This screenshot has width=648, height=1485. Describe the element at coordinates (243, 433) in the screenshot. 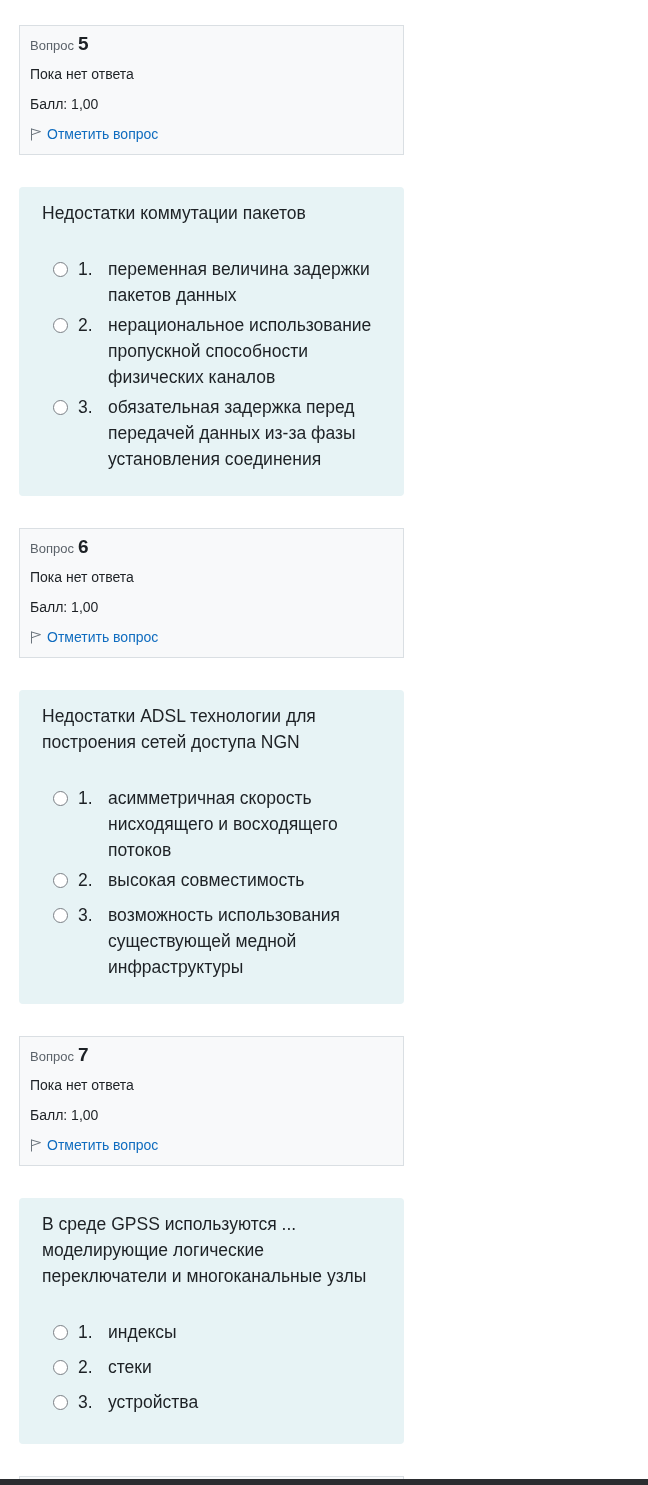

I see `option-text: обязательная задержка перед передачей данных из-за фазы установления соединения` at that location.